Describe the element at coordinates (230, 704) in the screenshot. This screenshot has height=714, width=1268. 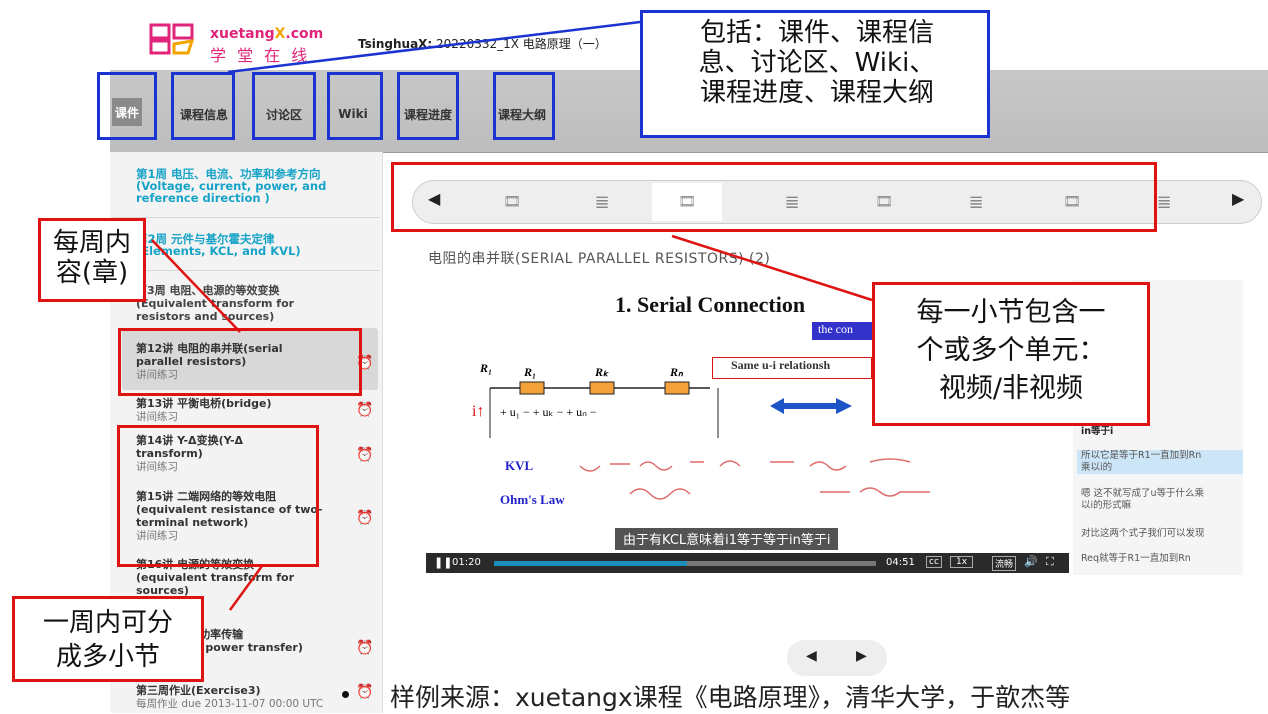
I see `section-subtitle: 每周作业 due 2013-11-07 00:00 UTC` at that location.